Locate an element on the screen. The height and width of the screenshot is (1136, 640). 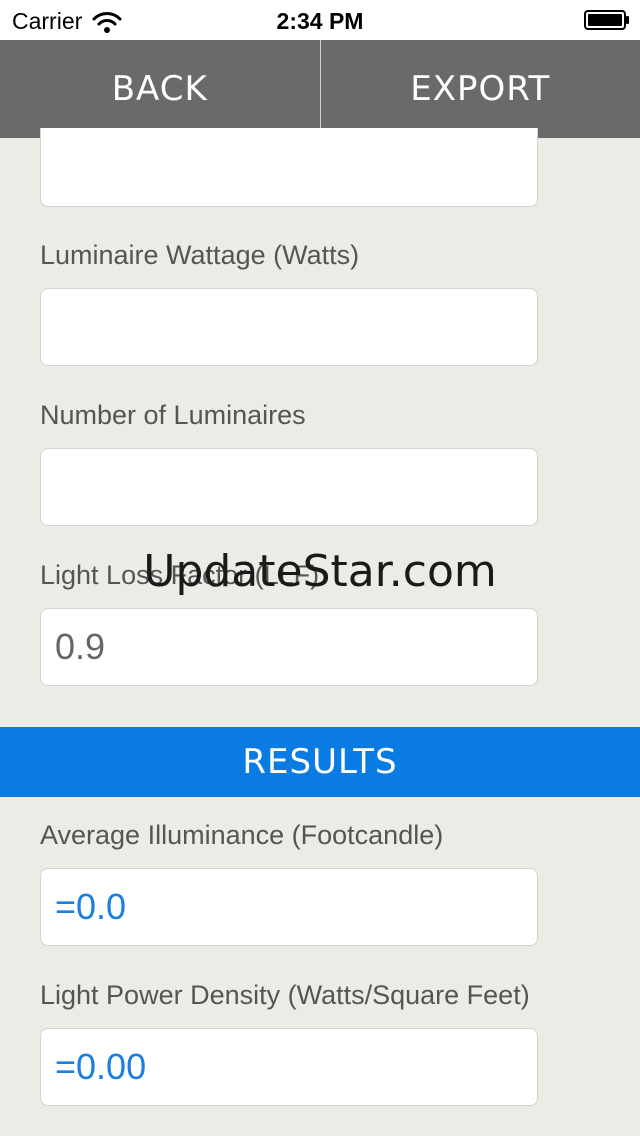
status-bar: Carrier 2:34 PM is located at coordinates (320, 20).